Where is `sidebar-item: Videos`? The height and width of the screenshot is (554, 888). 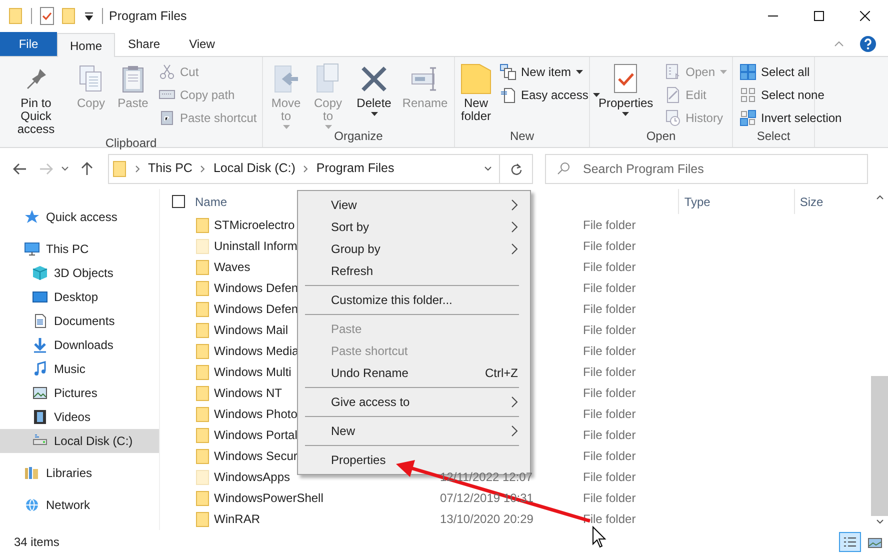
sidebar-item: Videos is located at coordinates (79, 417).